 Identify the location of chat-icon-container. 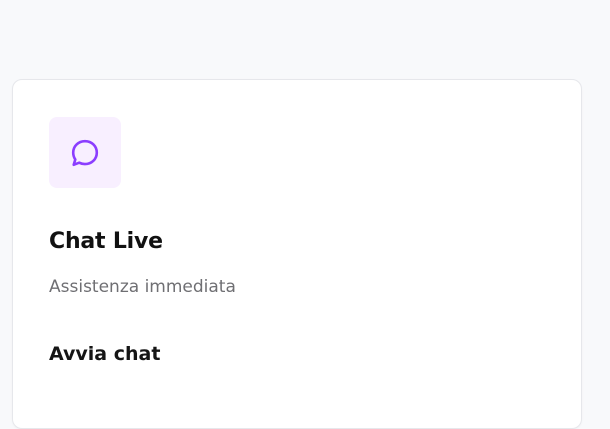
(85, 152).